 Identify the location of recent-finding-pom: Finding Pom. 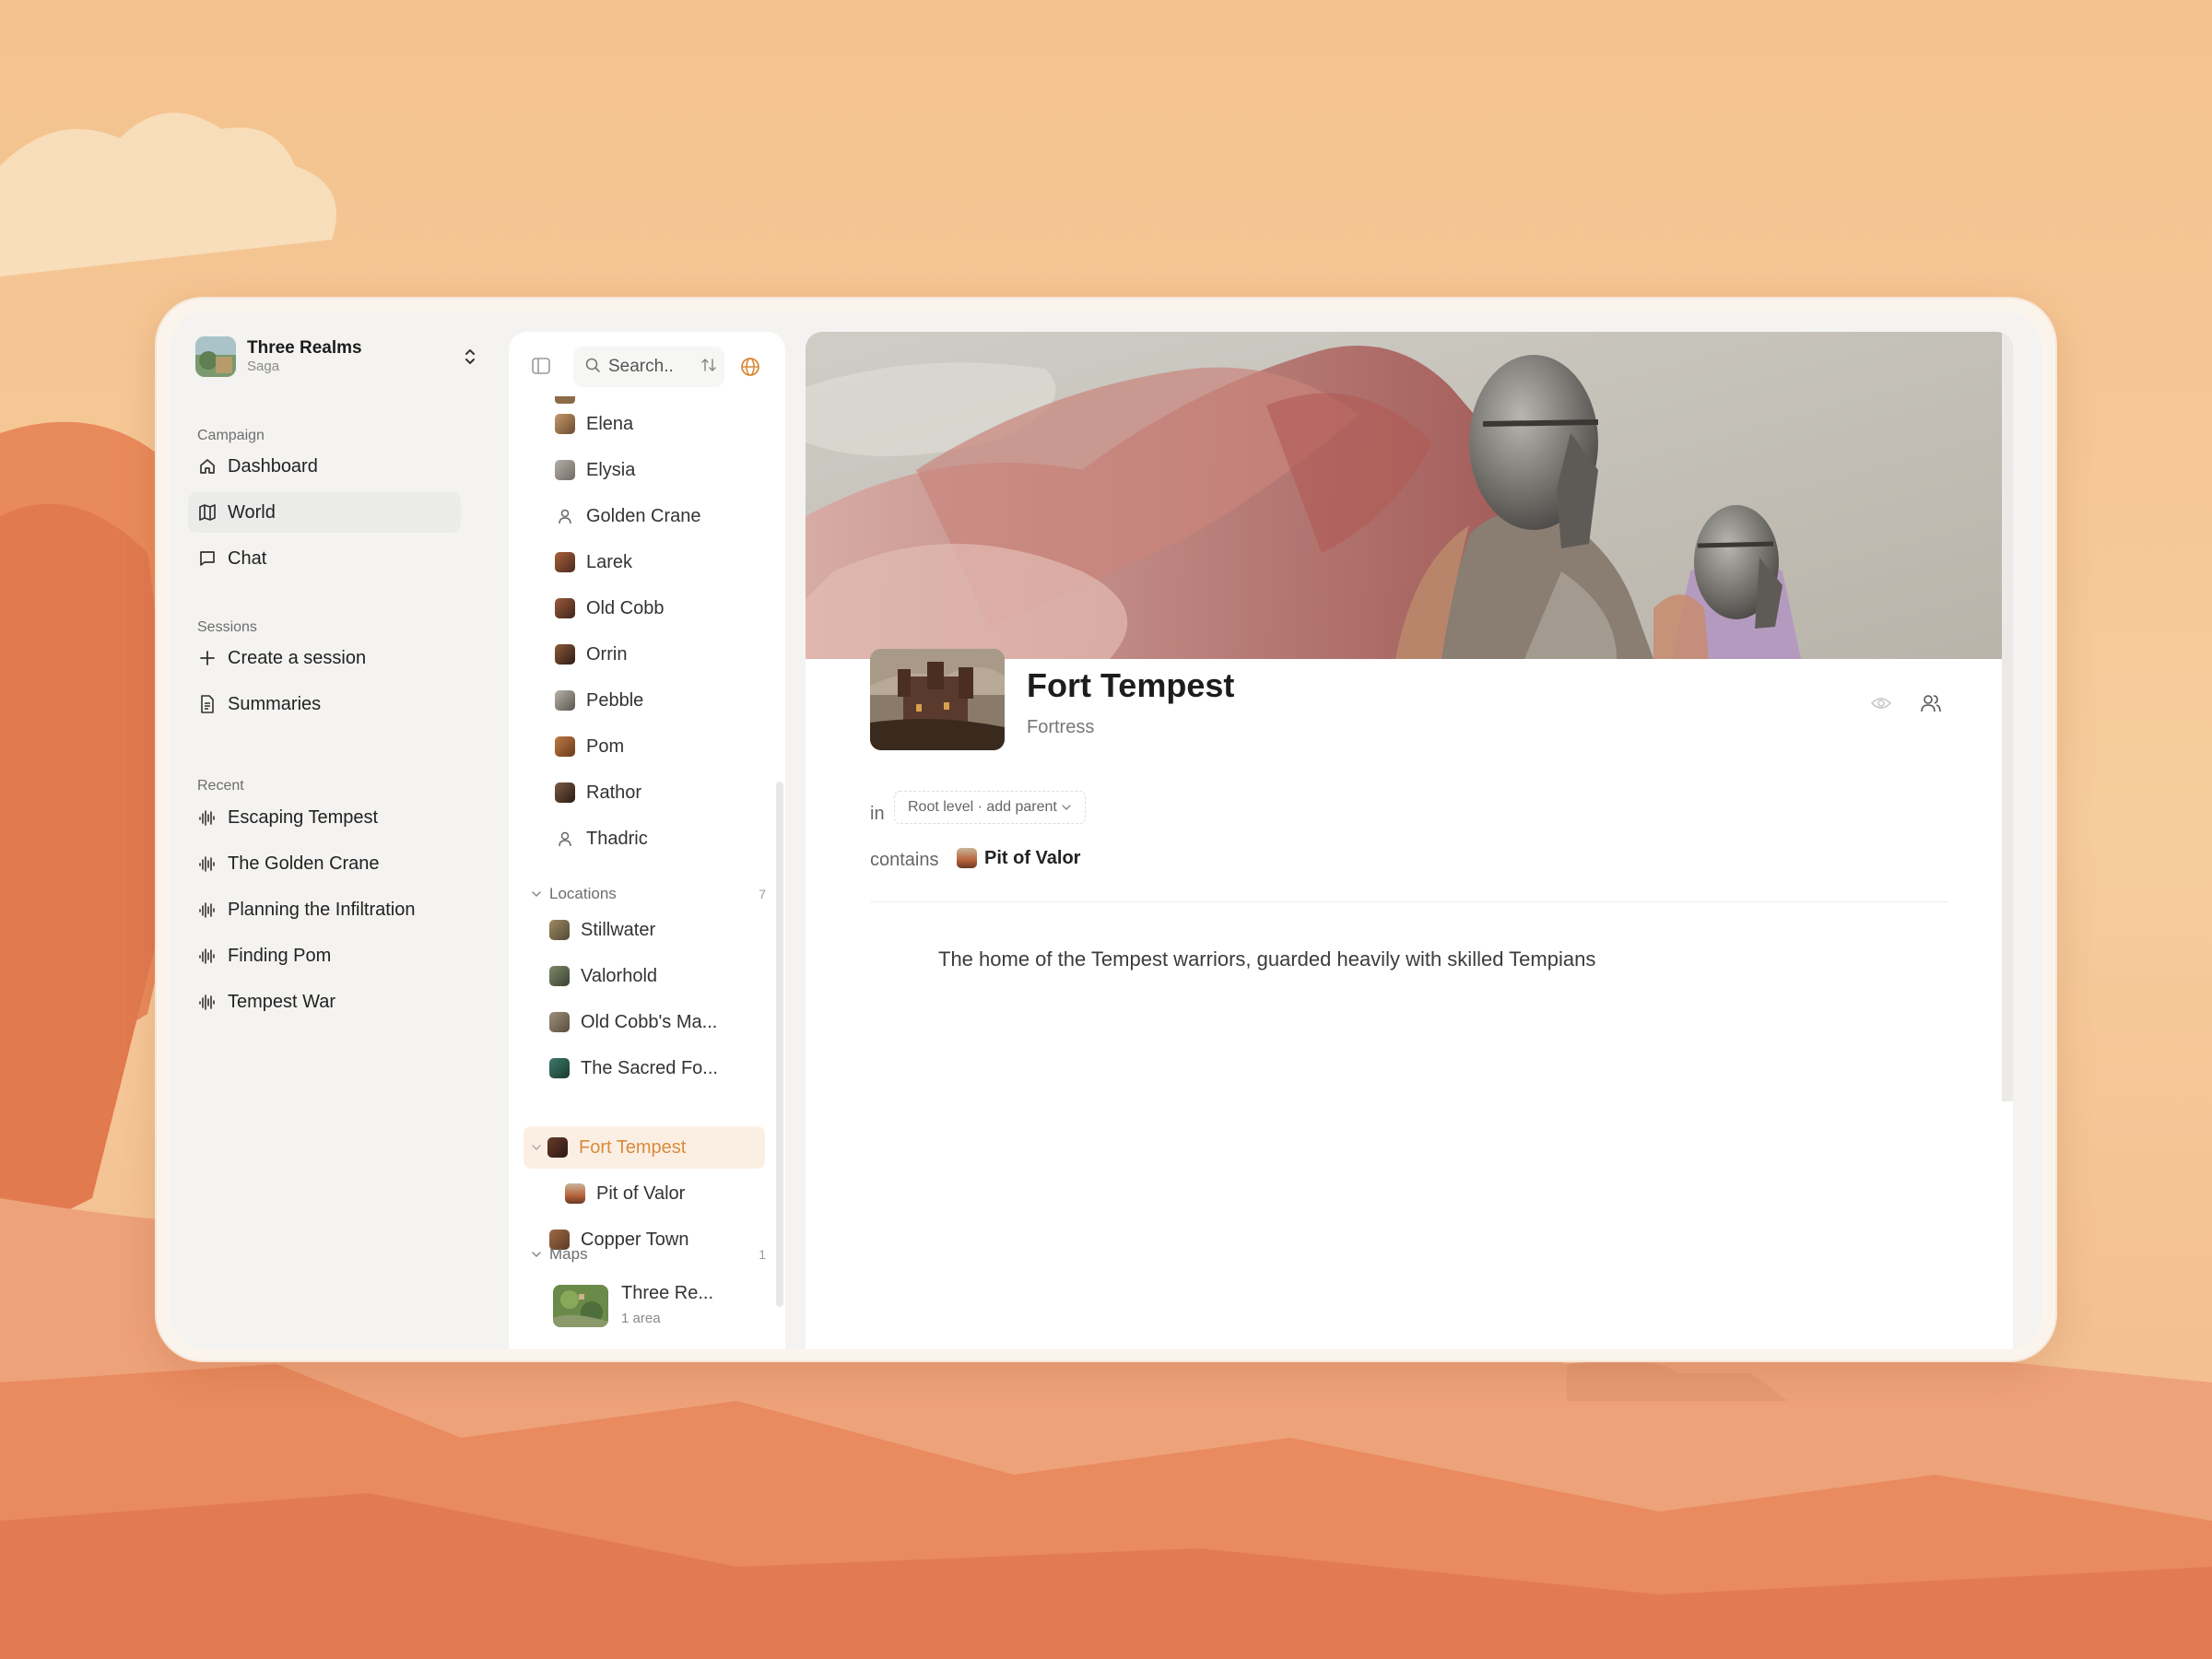
(324, 955).